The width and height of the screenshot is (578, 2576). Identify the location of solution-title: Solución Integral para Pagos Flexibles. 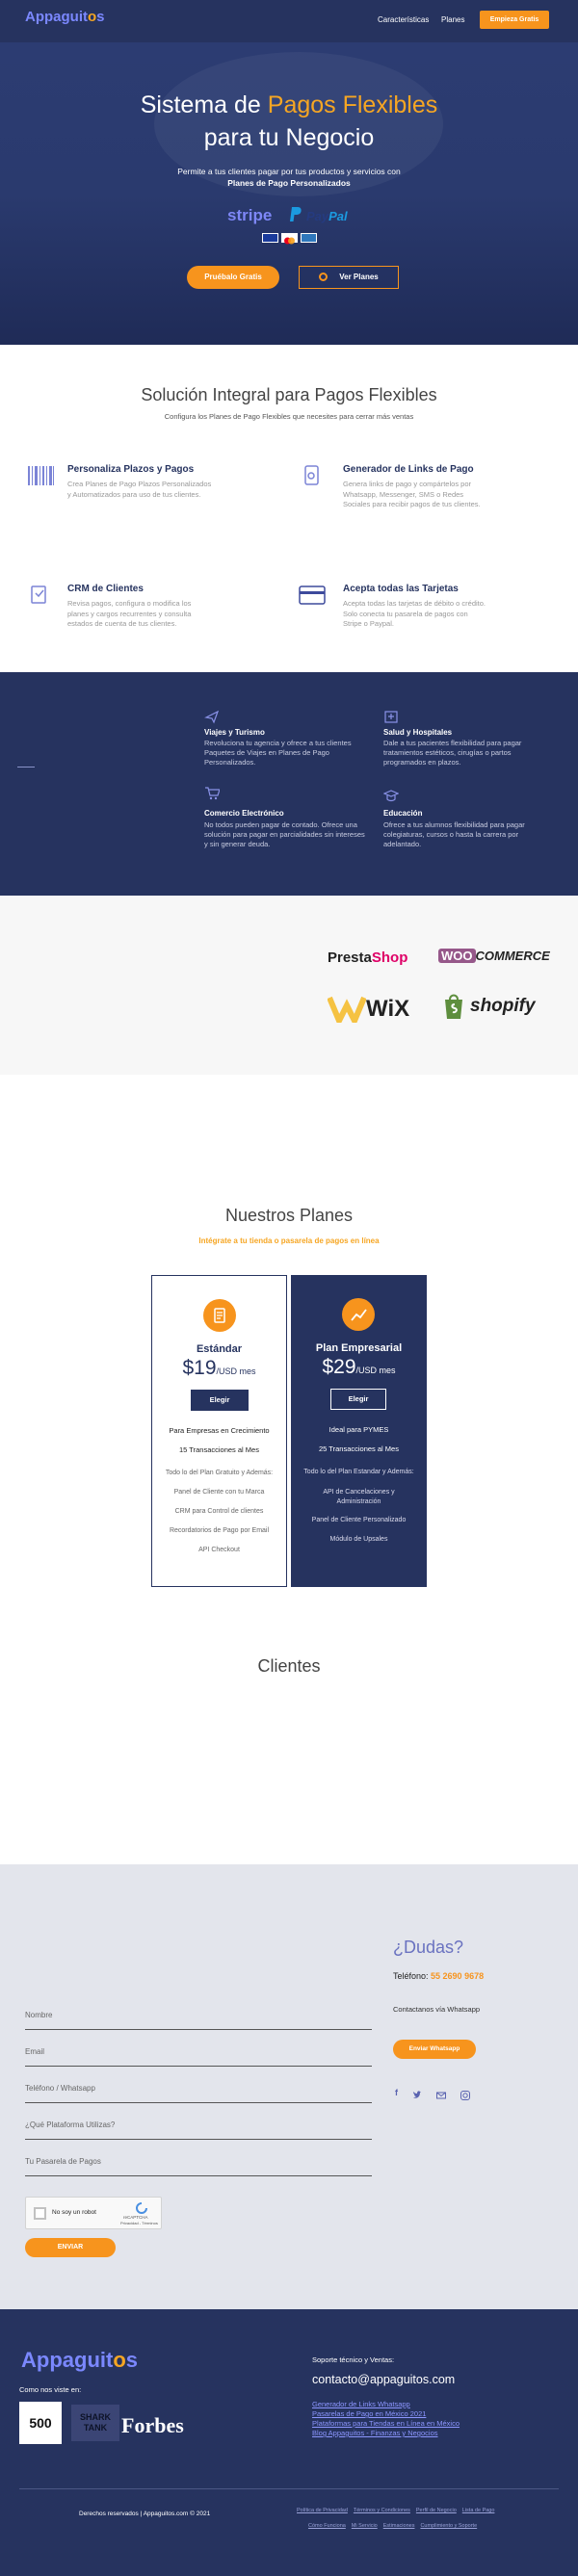
(289, 394).